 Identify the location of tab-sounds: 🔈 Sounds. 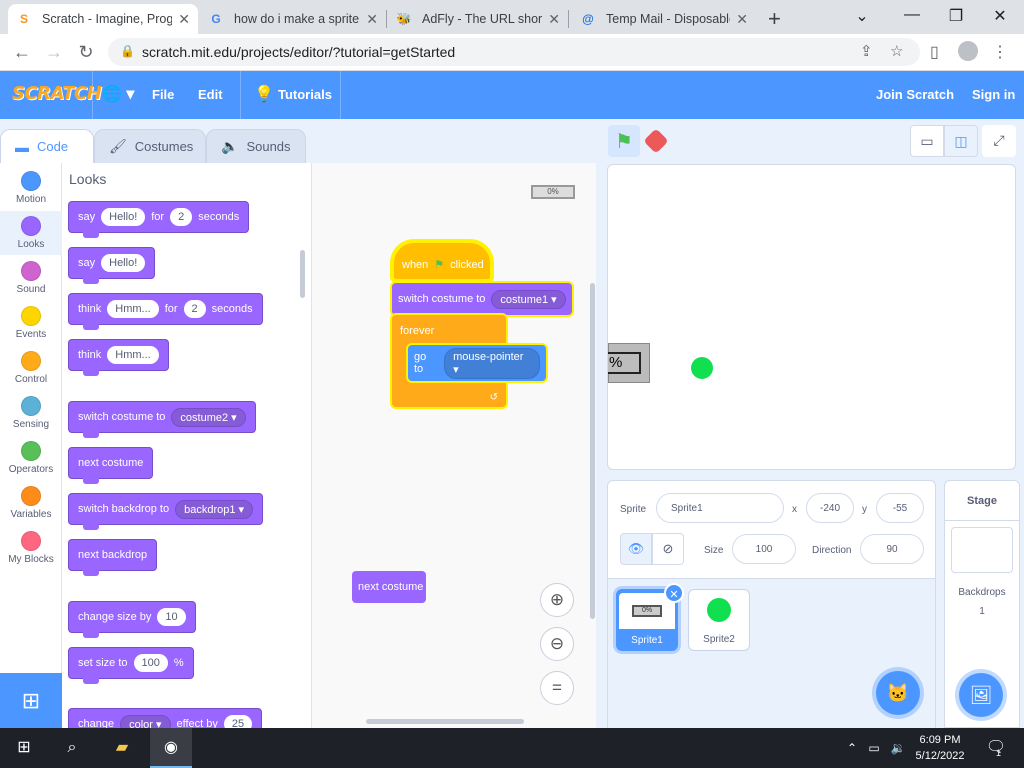
(256, 146).